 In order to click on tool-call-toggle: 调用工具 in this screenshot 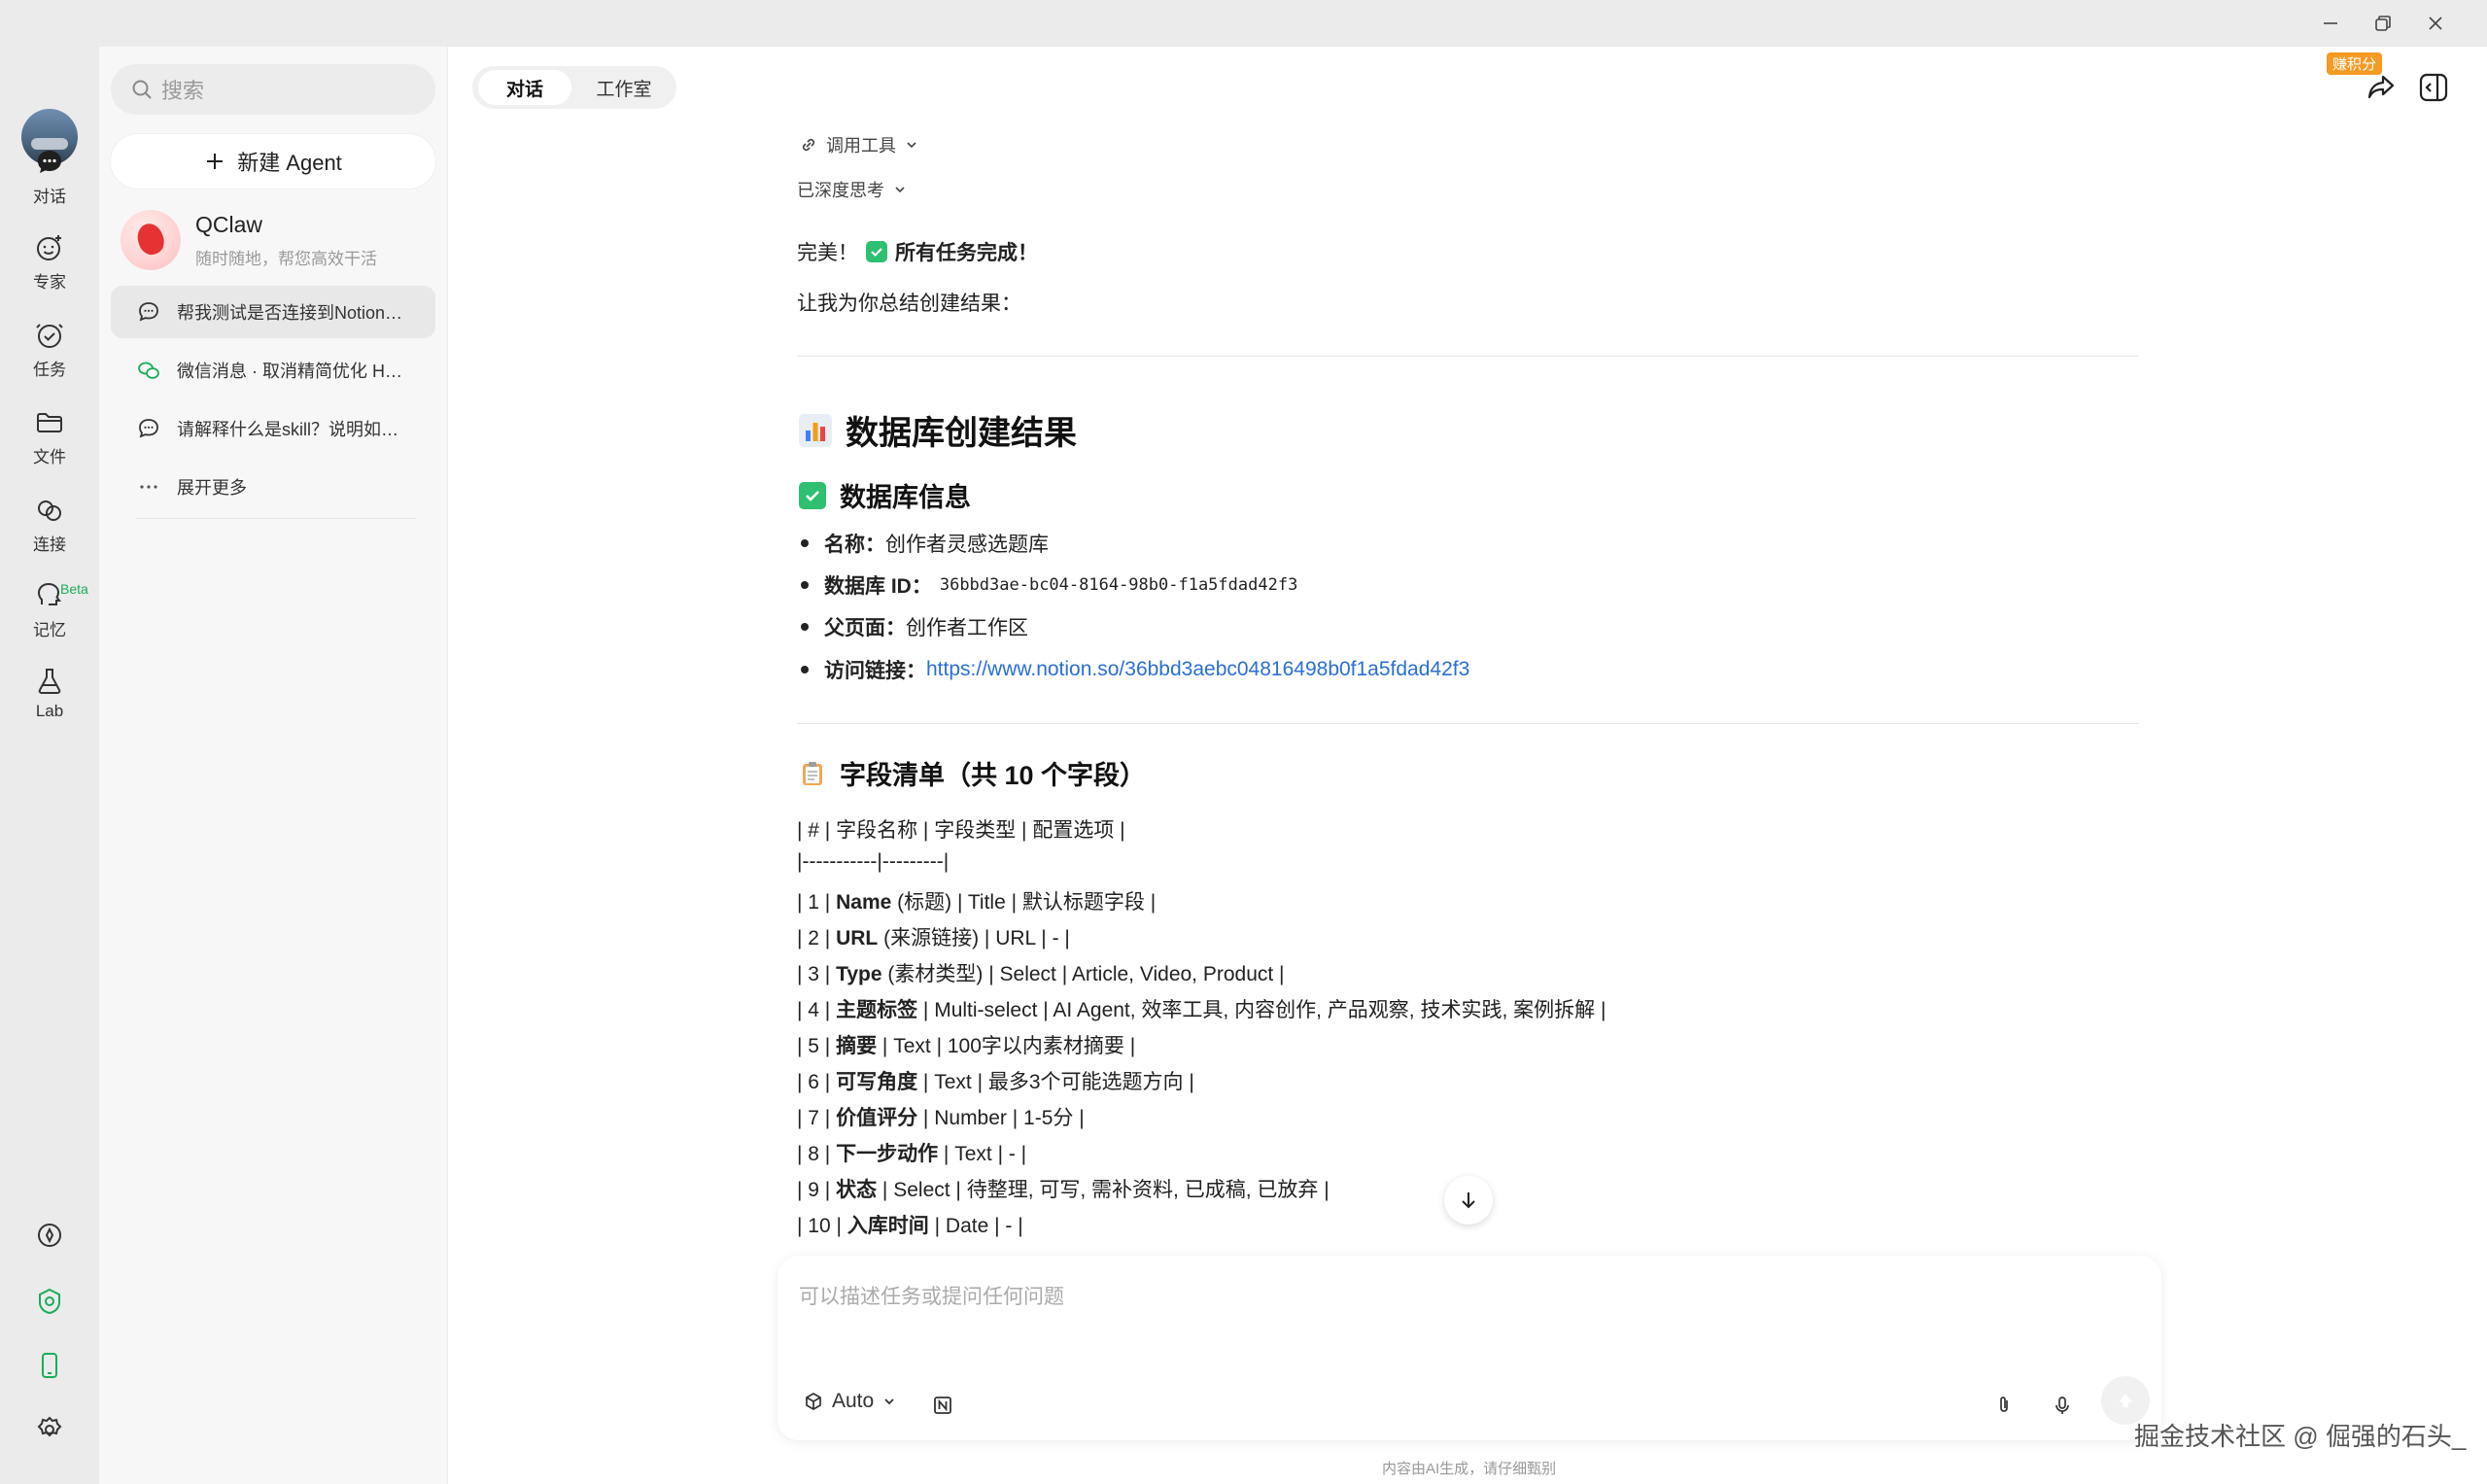, I will do `click(859, 144)`.